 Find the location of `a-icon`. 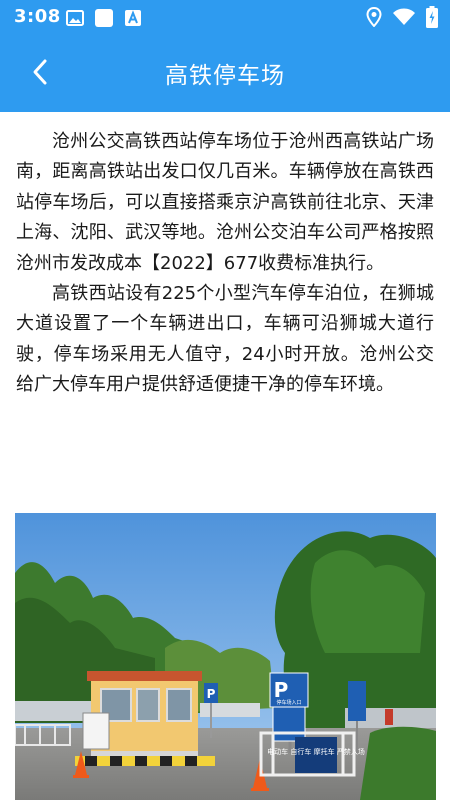

a-icon is located at coordinates (133, 20).